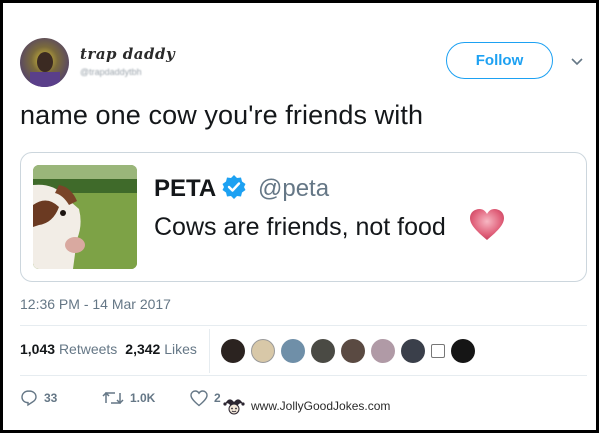  Describe the element at coordinates (85, 217) in the screenshot. I see `cow-photo` at that location.